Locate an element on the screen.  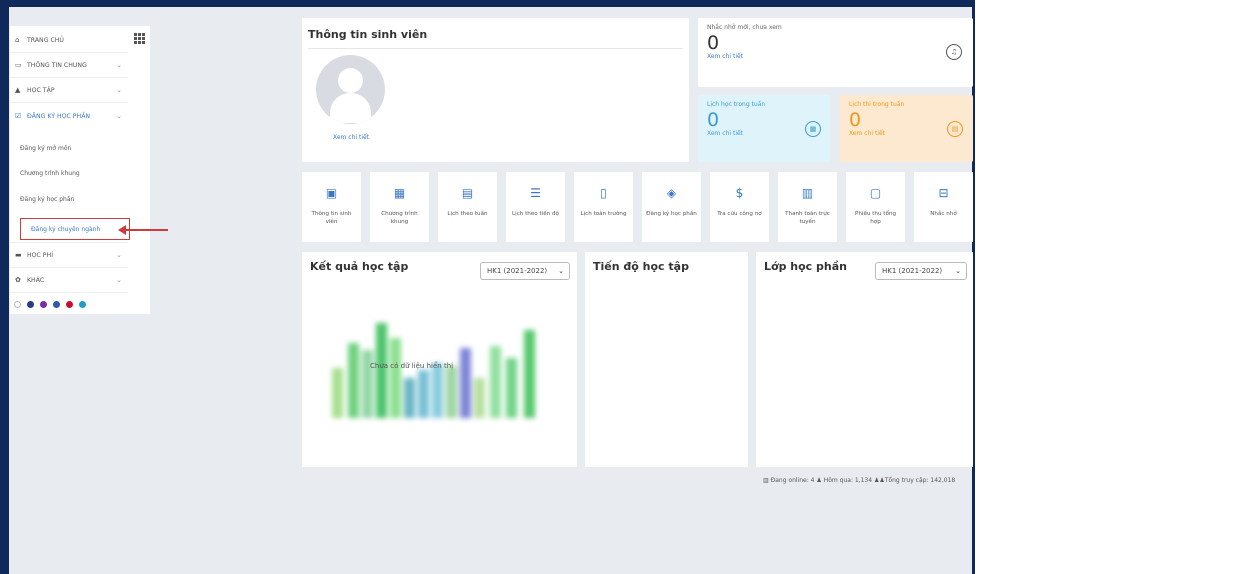
sidebar-item-study: ▲ HỌC TẬP ⌄ is located at coordinates (69, 90).